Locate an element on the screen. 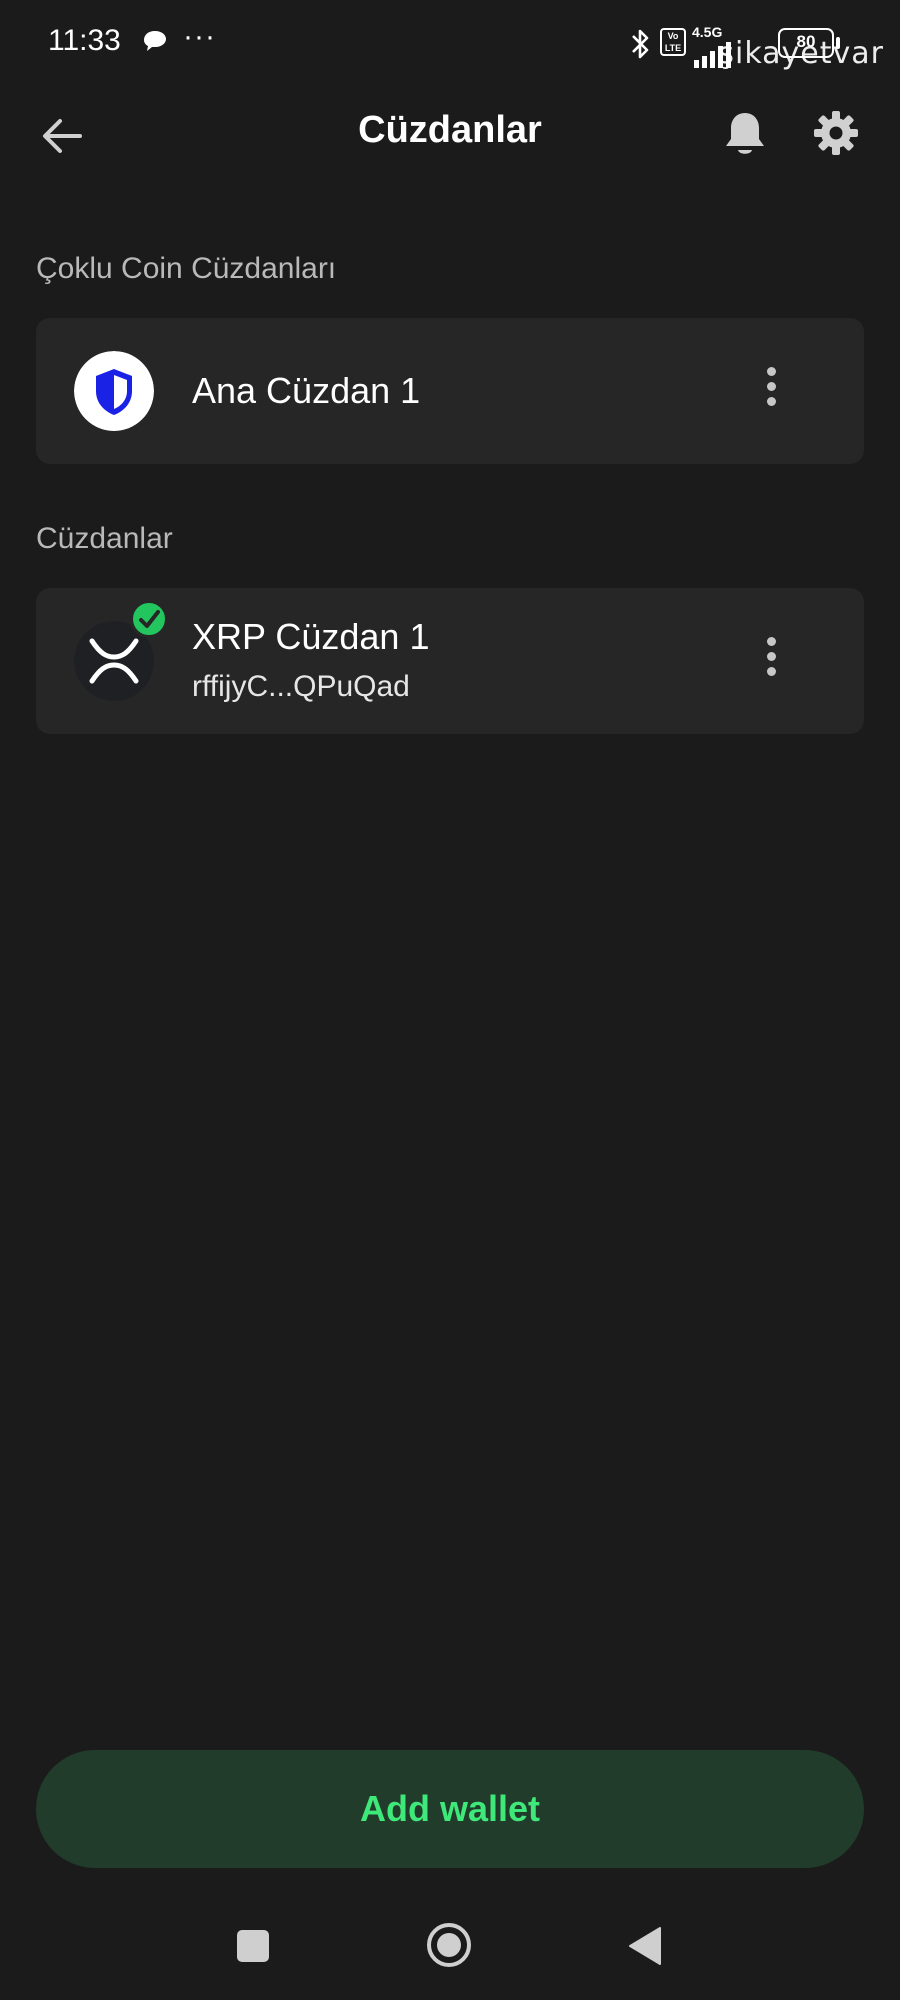  wallet-card-ana-cuzdan: Ana Cüzdan 1 is located at coordinates (450, 391).